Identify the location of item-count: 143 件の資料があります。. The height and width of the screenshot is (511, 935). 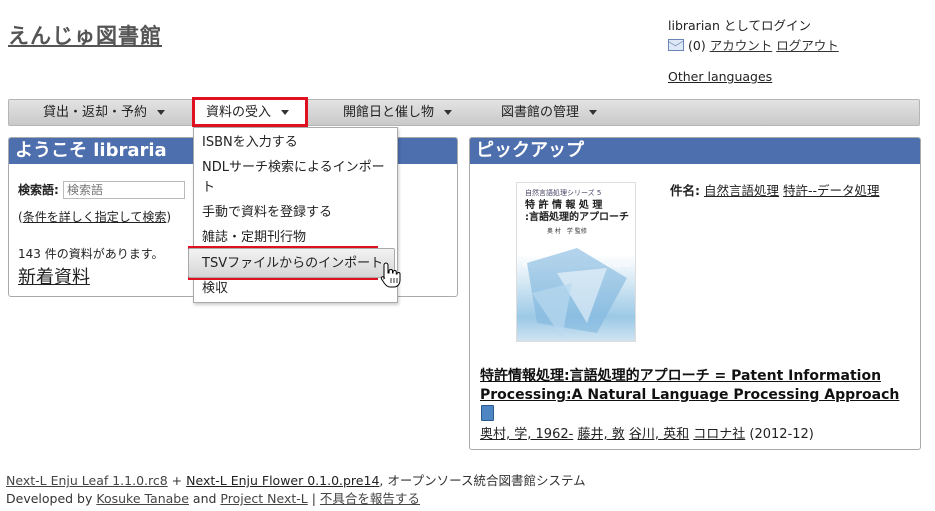
(91, 254).